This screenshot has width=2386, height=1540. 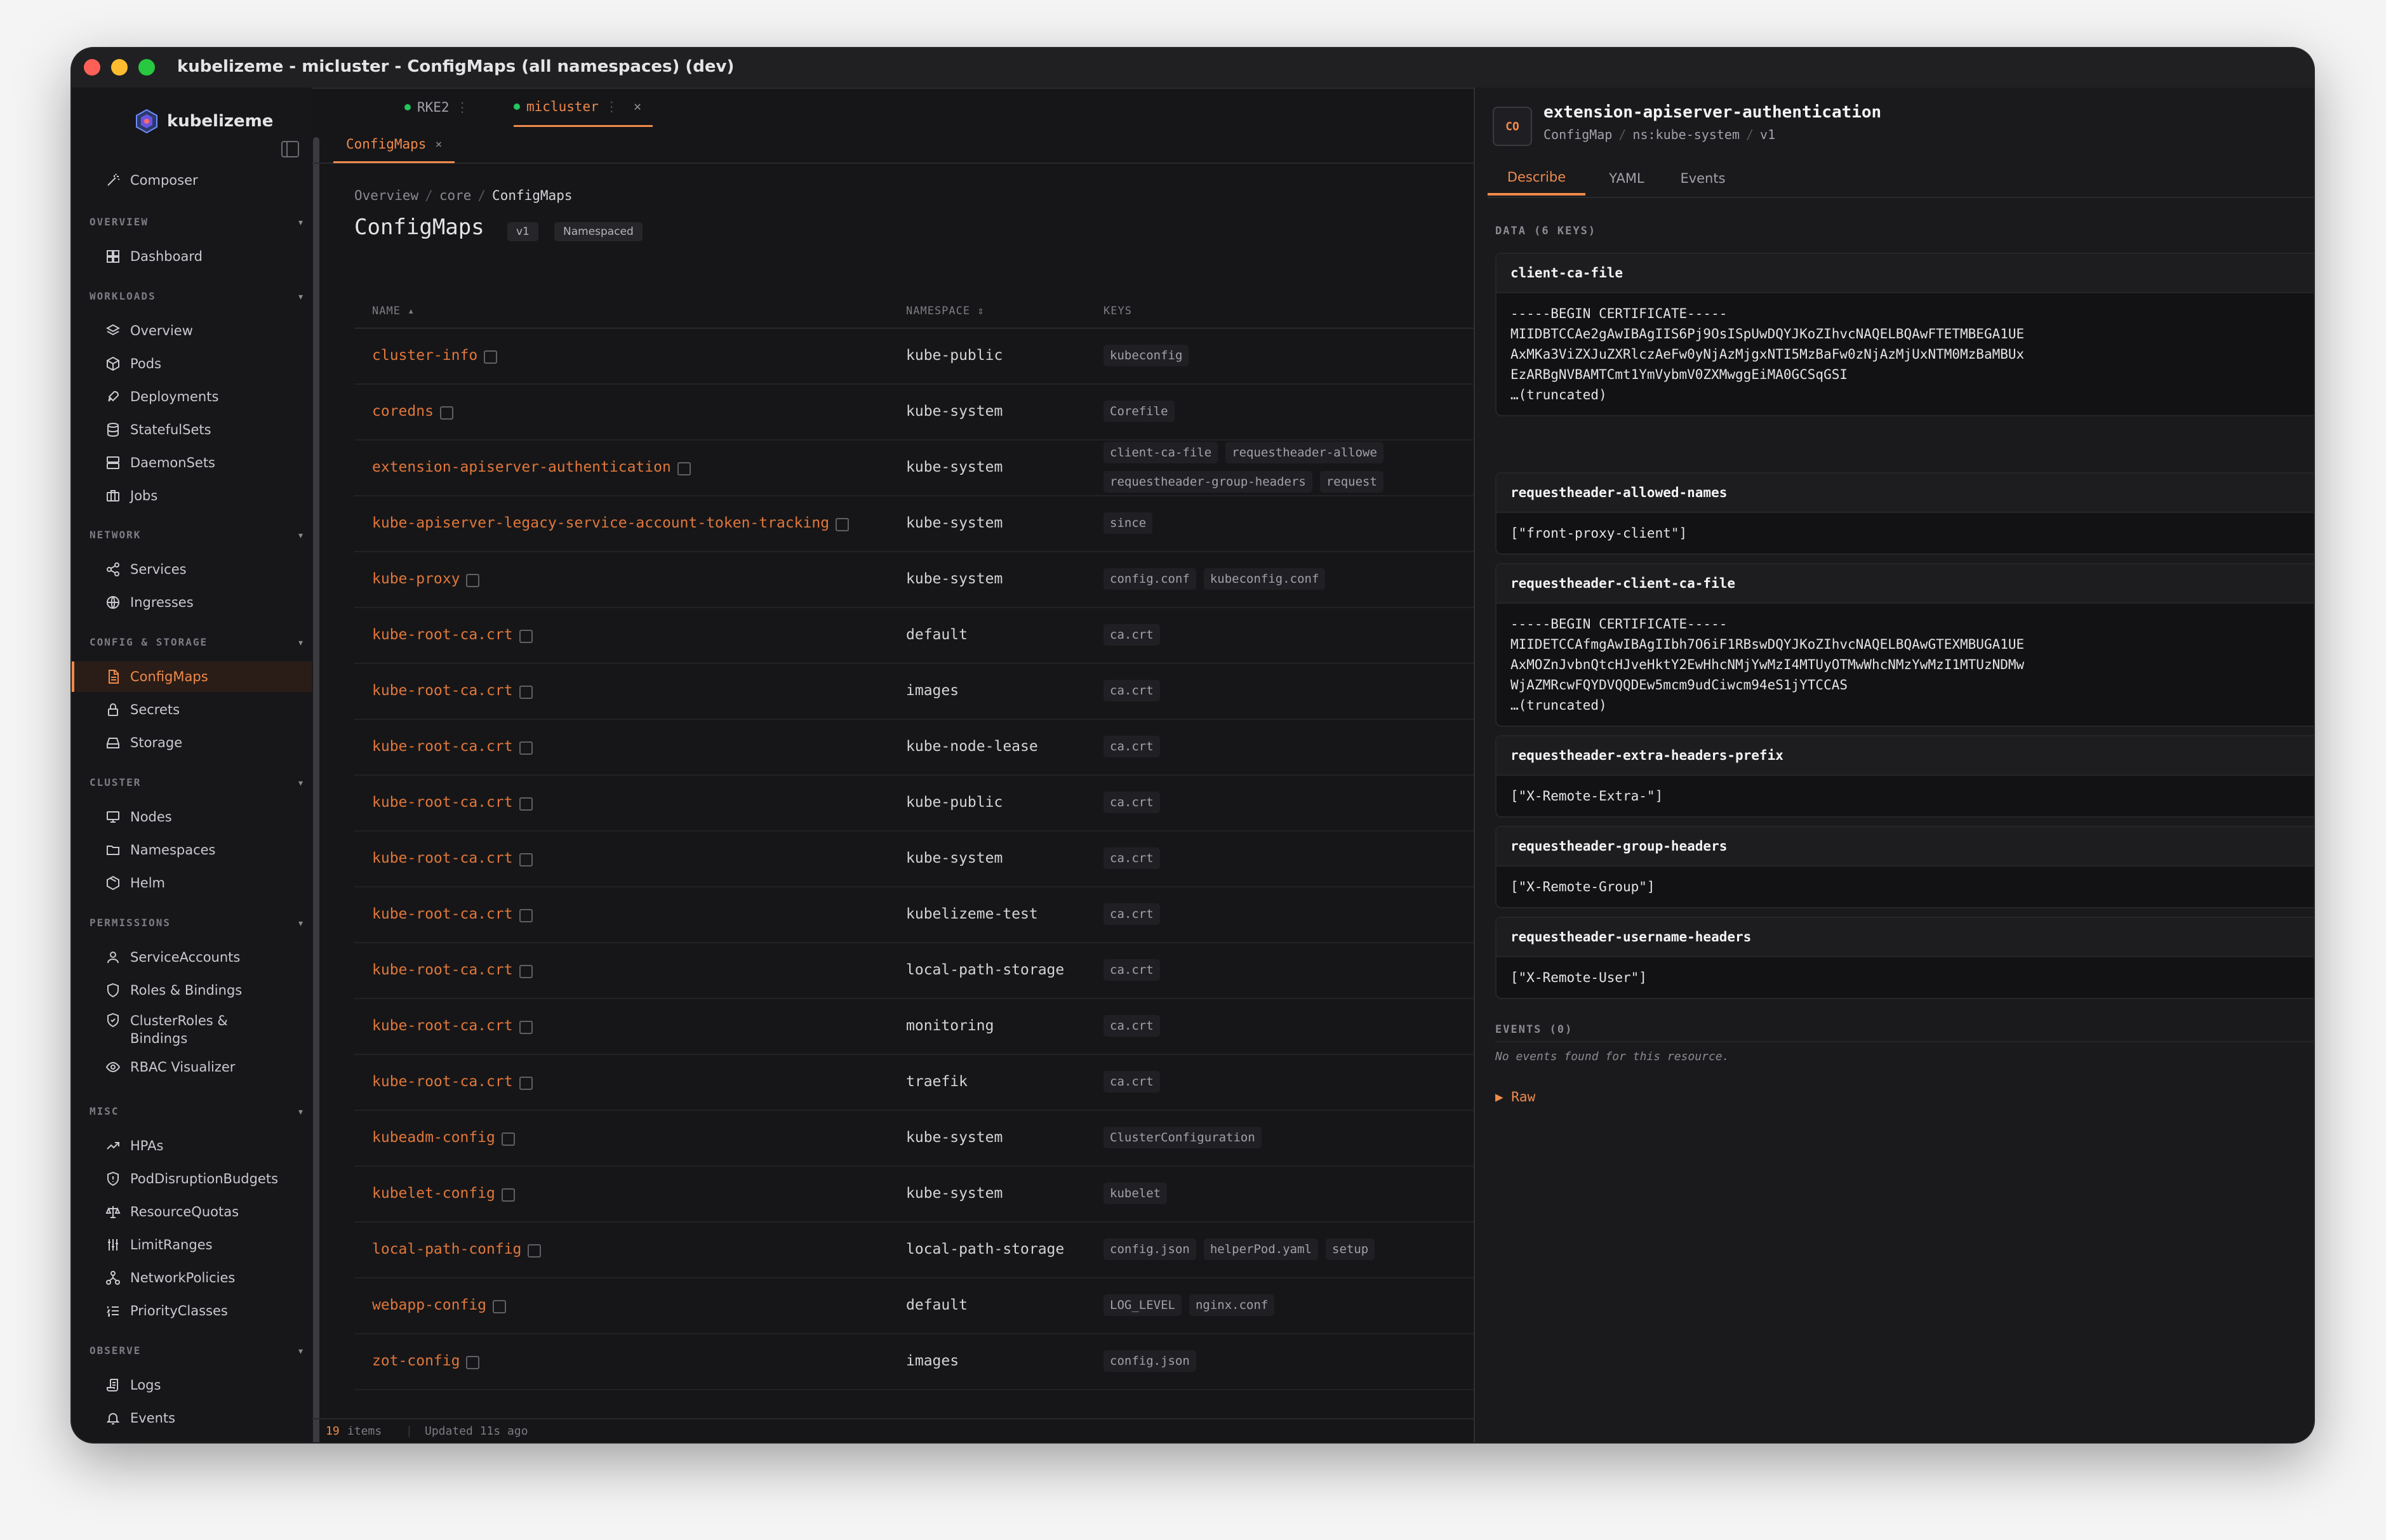 I want to click on sidebar-item-helm: Helm, so click(x=192, y=883).